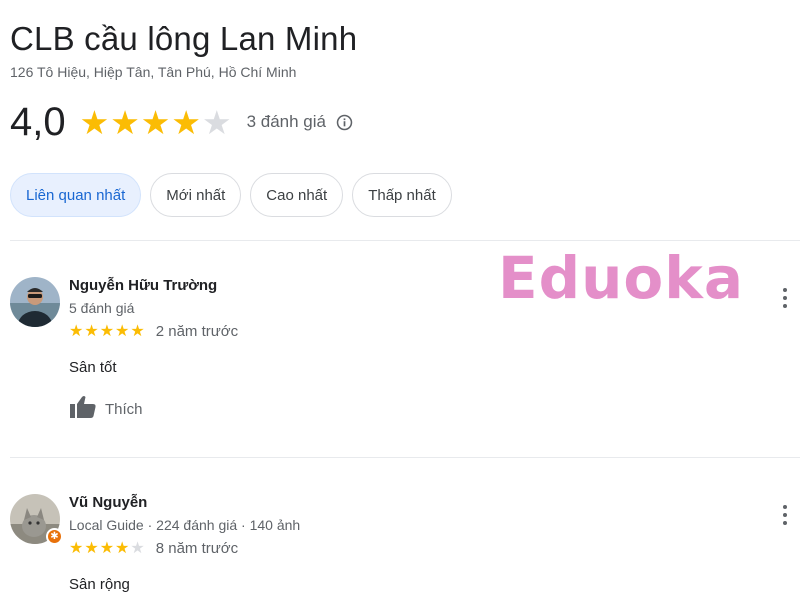 This screenshot has height=600, width=800. I want to click on like-button: Thích, so click(106, 409).